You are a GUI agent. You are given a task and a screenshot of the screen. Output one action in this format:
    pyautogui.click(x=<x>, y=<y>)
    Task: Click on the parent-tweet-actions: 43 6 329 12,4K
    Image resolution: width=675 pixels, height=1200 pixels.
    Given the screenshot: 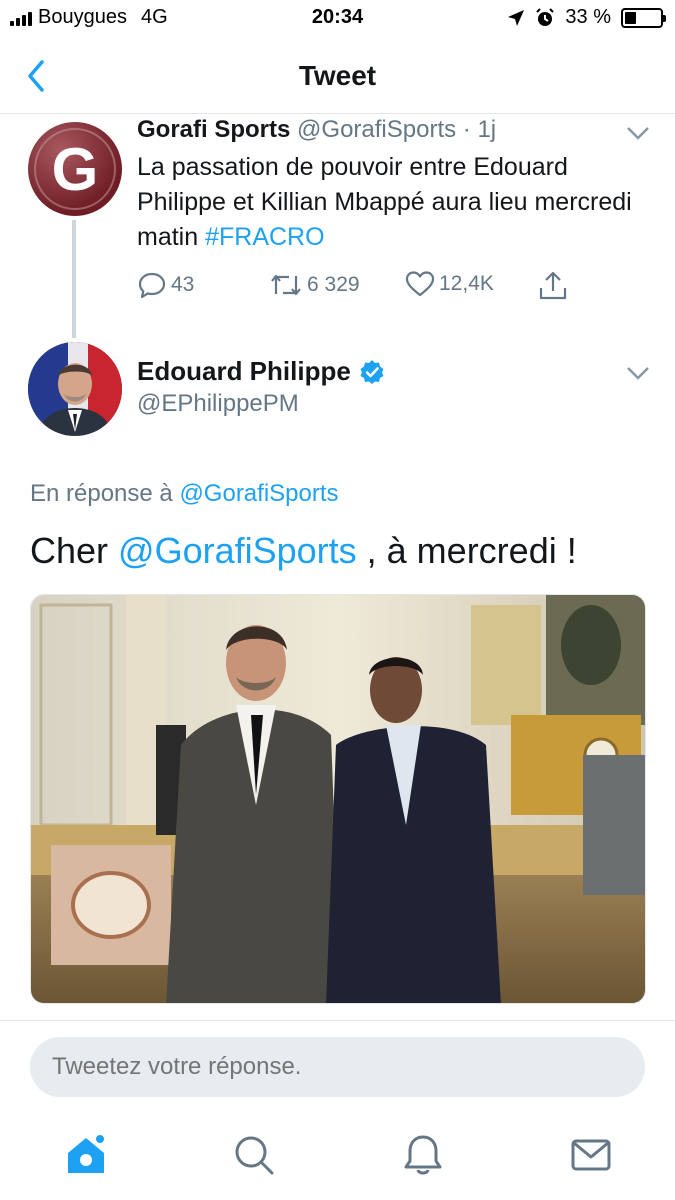 What is the action you would take?
    pyautogui.click(x=357, y=288)
    